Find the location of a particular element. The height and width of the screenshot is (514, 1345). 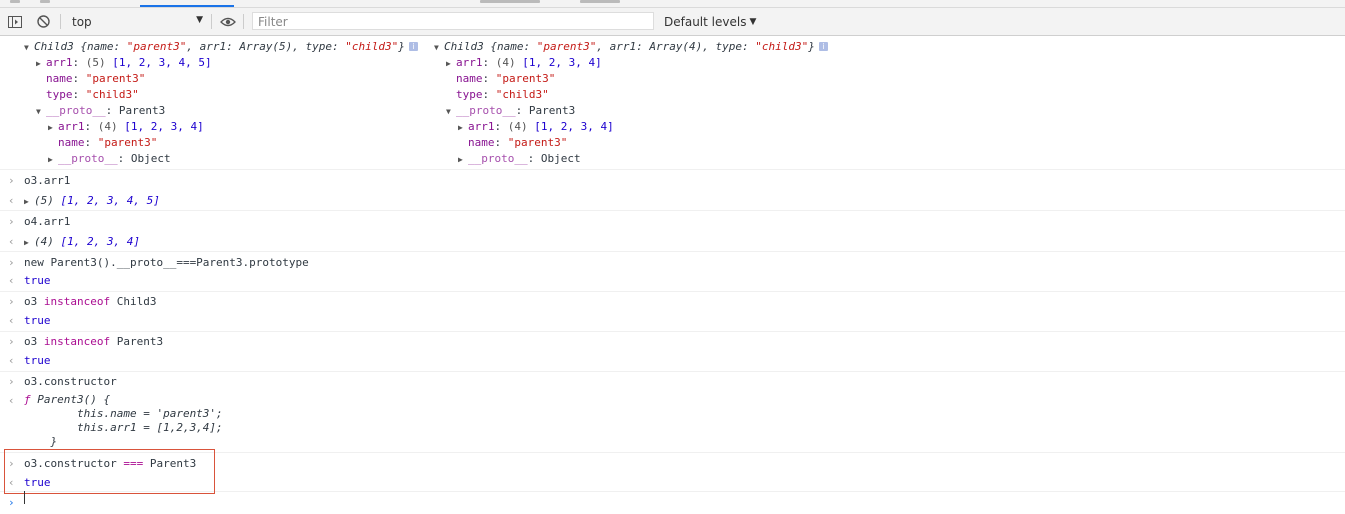

log-levels-dropdown: Default levels ▼ is located at coordinates (710, 21).